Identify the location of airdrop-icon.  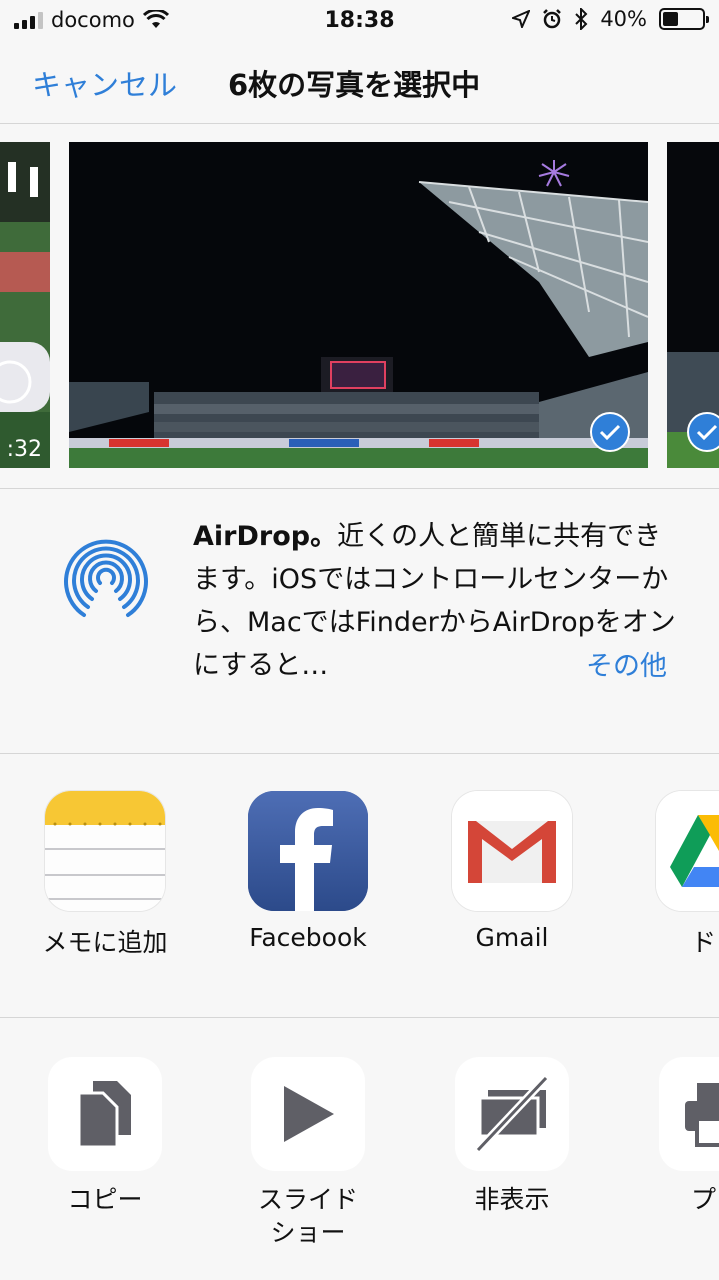
(106, 577).